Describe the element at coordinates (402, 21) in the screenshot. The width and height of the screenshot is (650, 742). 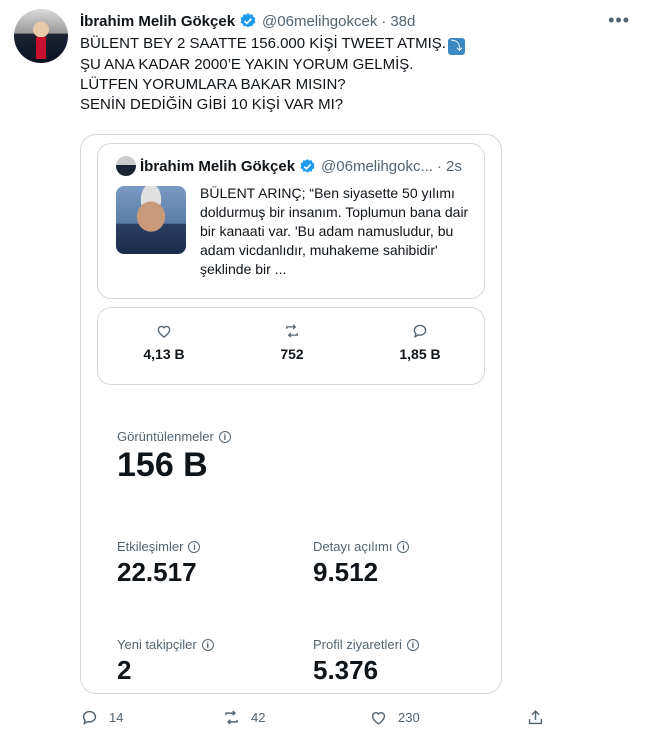
I see `tweet-time: 38d` at that location.